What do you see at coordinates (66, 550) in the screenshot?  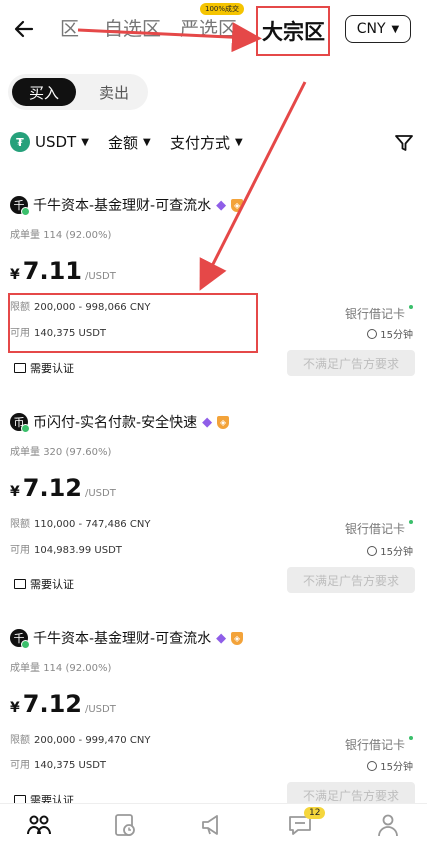 I see `available-row: 可用 104,983.99 USDT` at bounding box center [66, 550].